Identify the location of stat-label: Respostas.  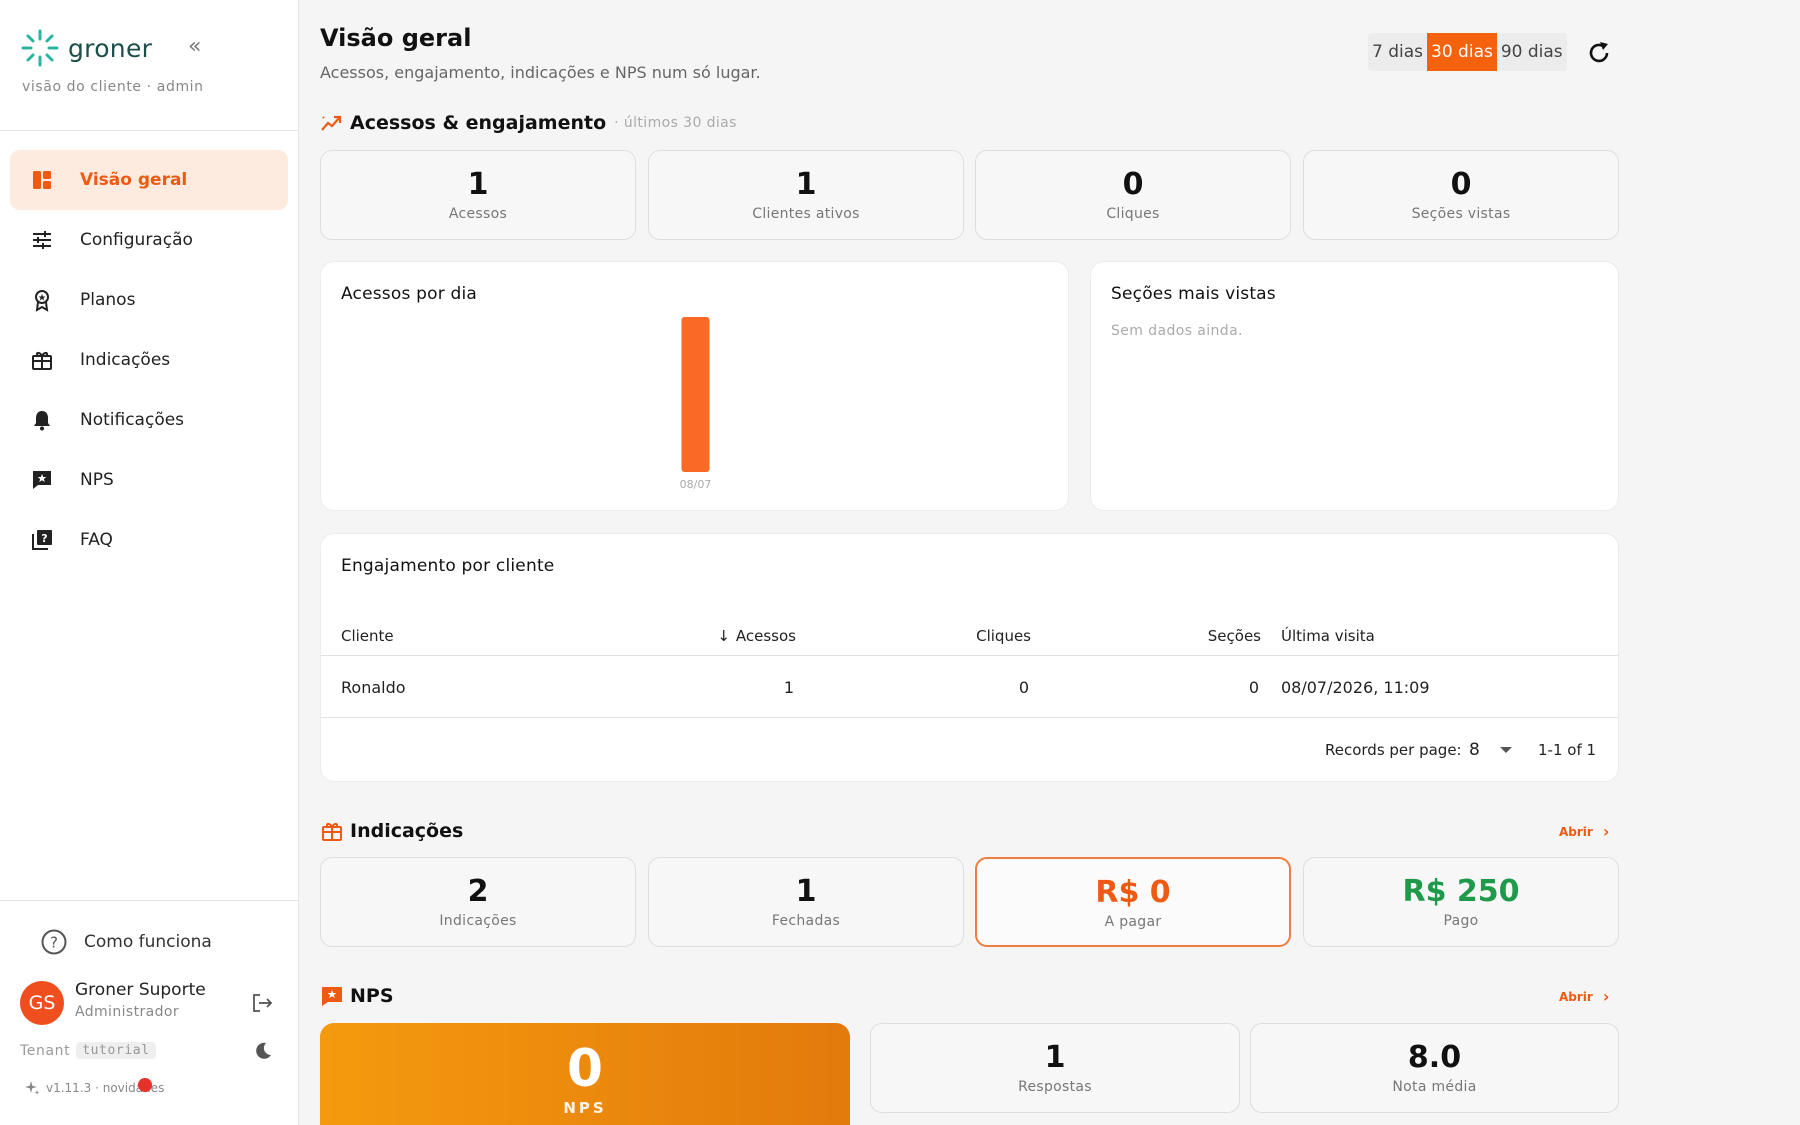
(1055, 1087).